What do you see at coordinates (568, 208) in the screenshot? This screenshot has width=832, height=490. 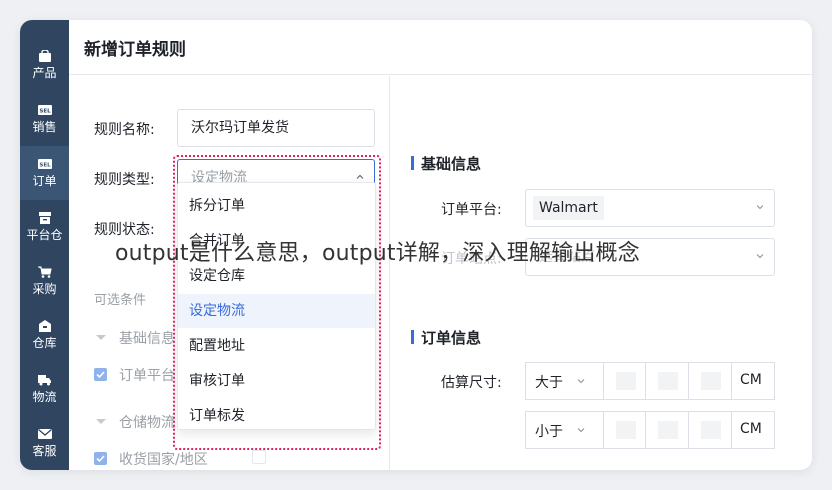 I see `platform-value-tag: Walmart` at bounding box center [568, 208].